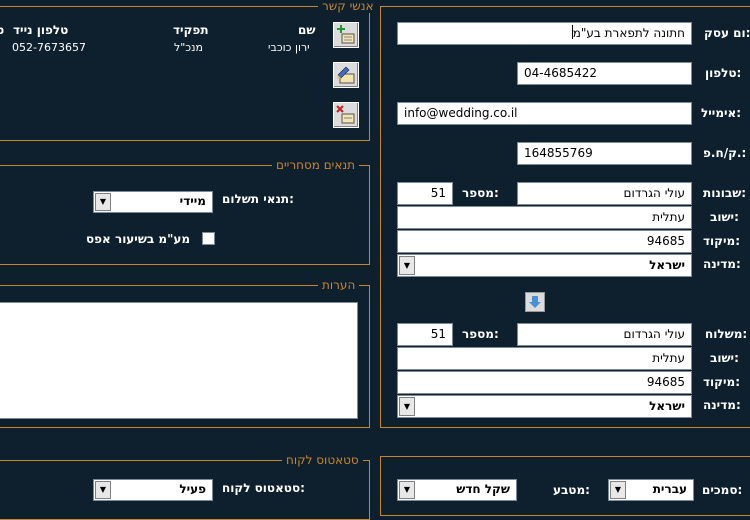 The height and width of the screenshot is (520, 750). I want to click on contacts-legend: אנשי קשר, so click(348, 6).